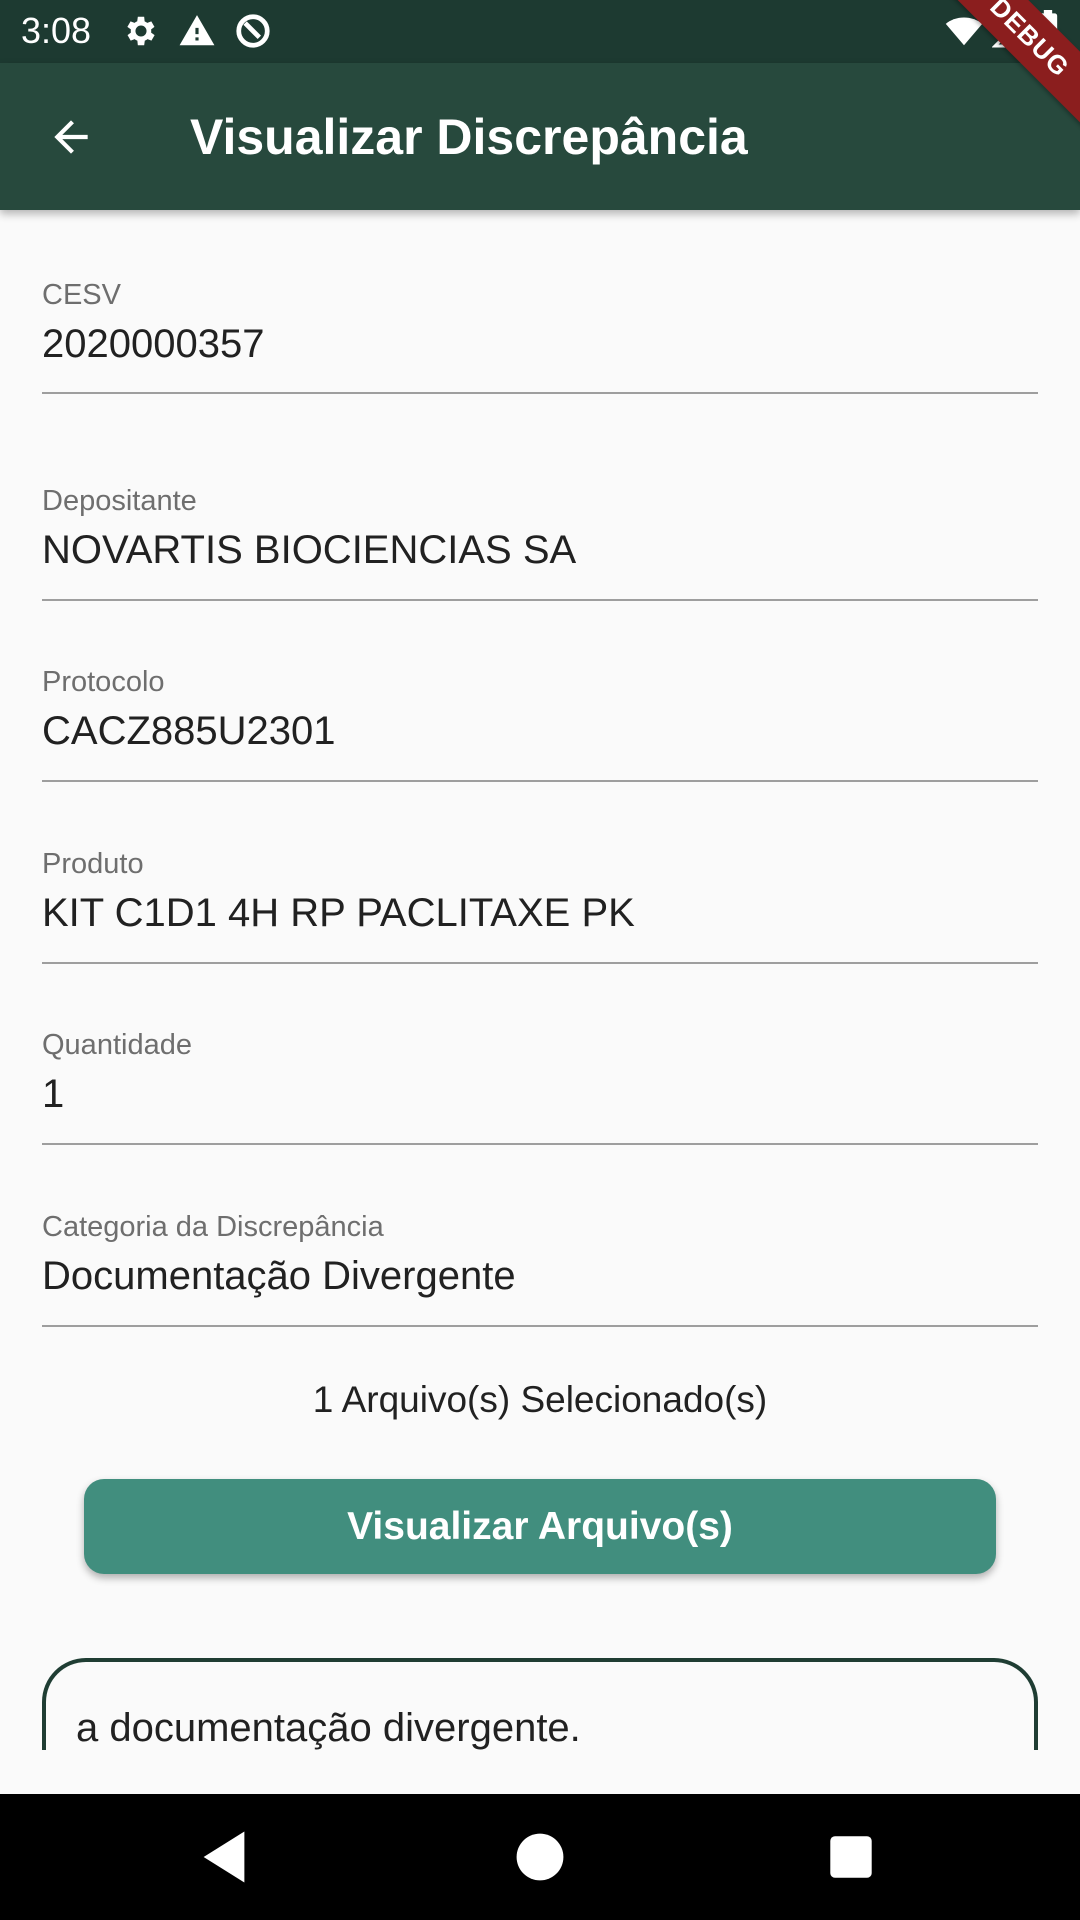 Image resolution: width=1080 pixels, height=1920 pixels. Describe the element at coordinates (117, 1045) in the screenshot. I see `quantidade-label: Quantidade` at that location.